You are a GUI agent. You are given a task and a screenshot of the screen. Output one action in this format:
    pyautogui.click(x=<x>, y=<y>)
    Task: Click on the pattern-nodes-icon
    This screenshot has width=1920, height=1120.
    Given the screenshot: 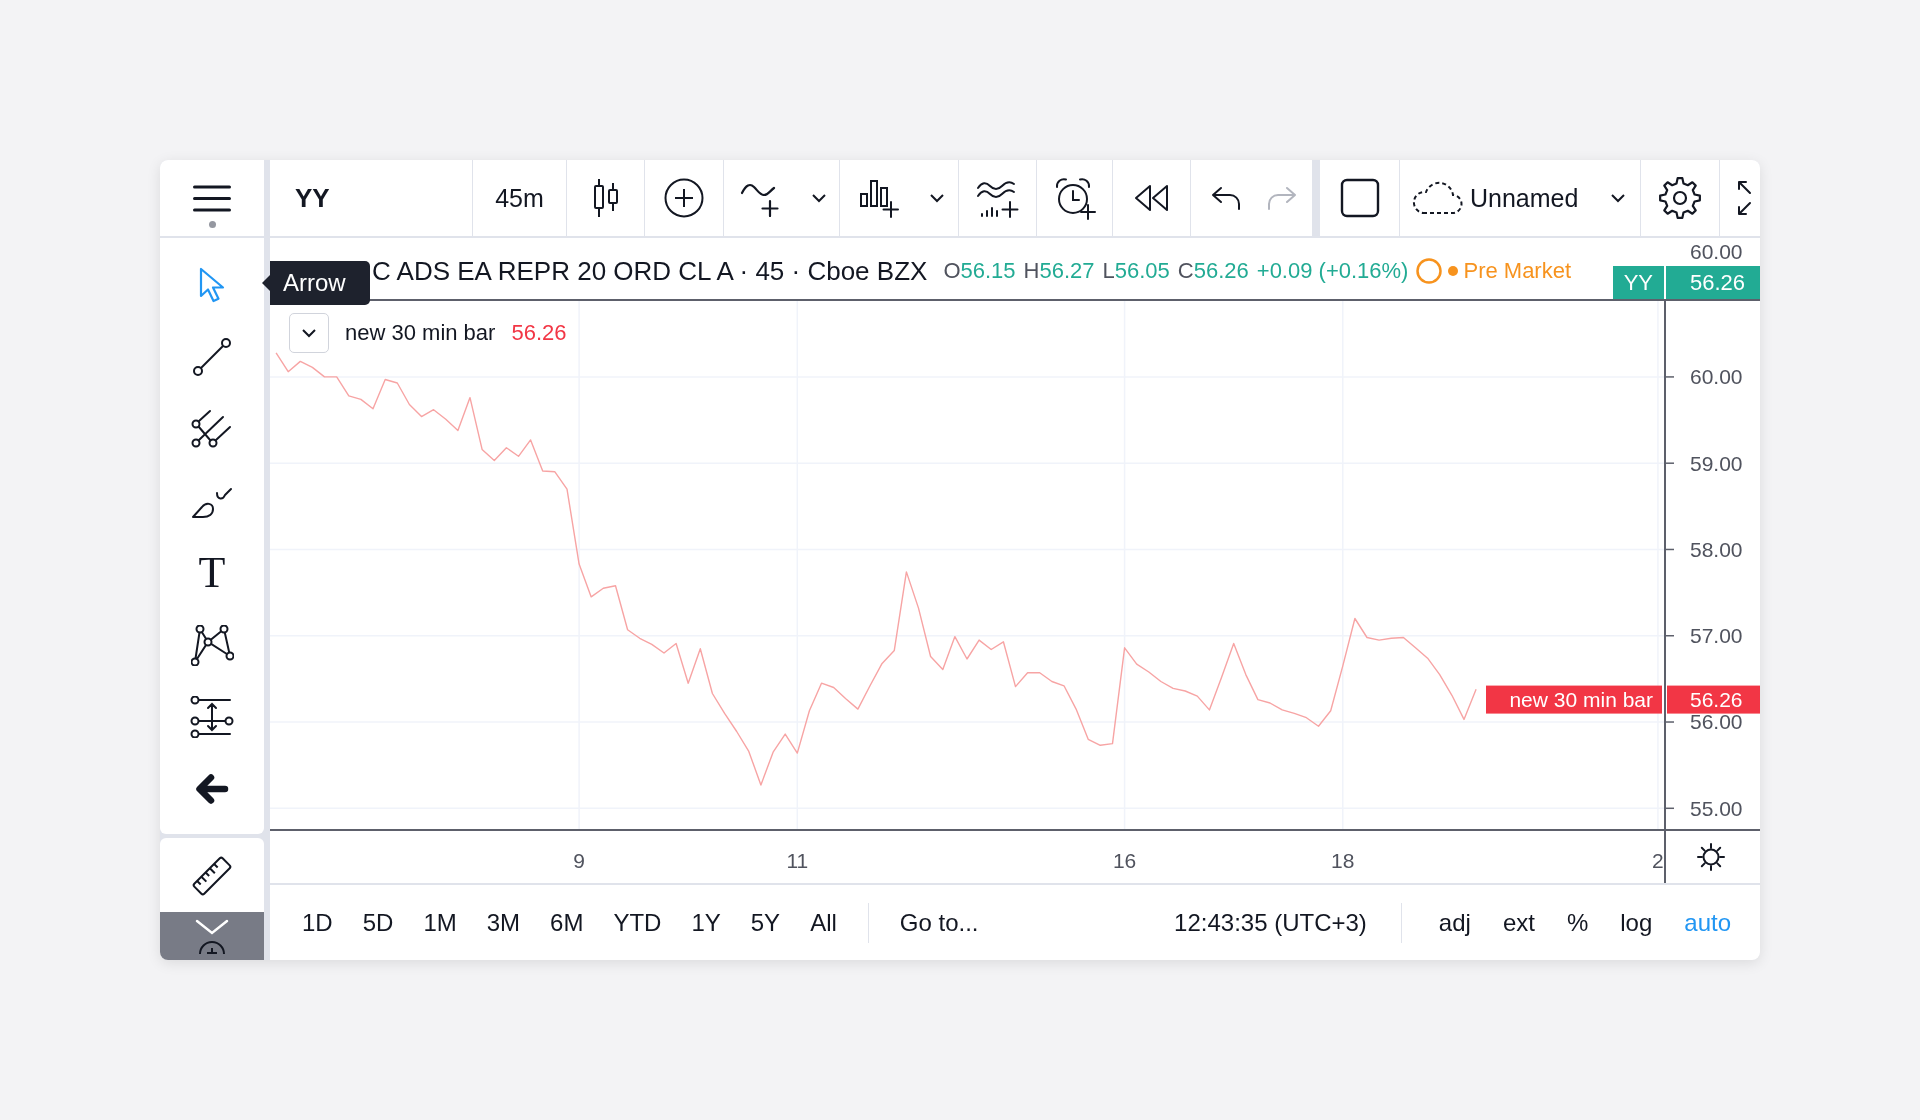 What is the action you would take?
    pyautogui.click(x=212, y=645)
    